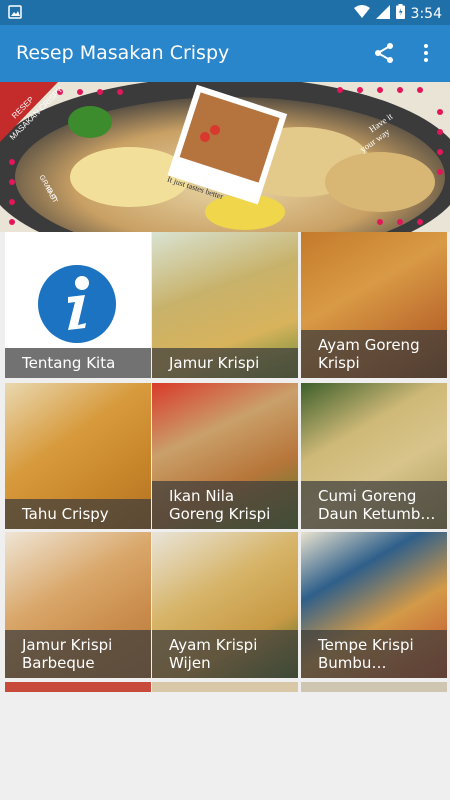 This screenshot has width=450, height=800. Describe the element at coordinates (78, 605) in the screenshot. I see `menu-tile-jamur-krispi-barbeque: Jamur Krispi Barbeque` at that location.